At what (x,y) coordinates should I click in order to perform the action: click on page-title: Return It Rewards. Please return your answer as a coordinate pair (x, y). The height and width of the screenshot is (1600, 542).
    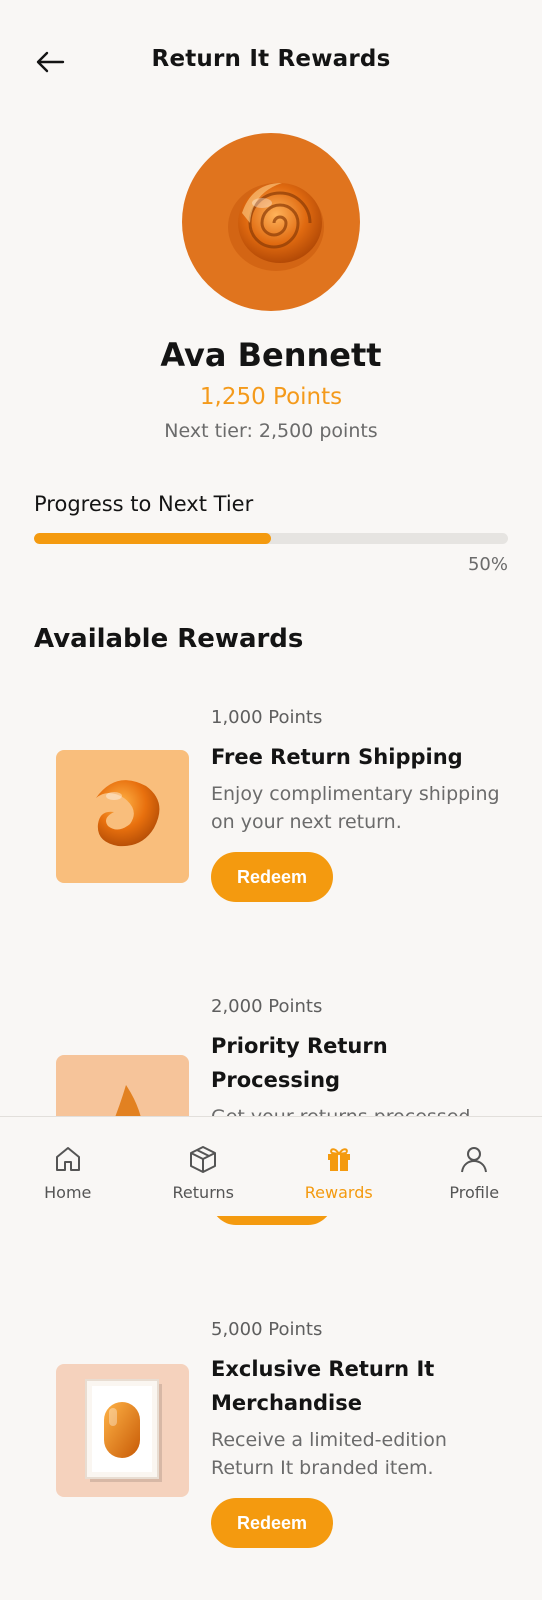
    Looking at the image, I should click on (271, 59).